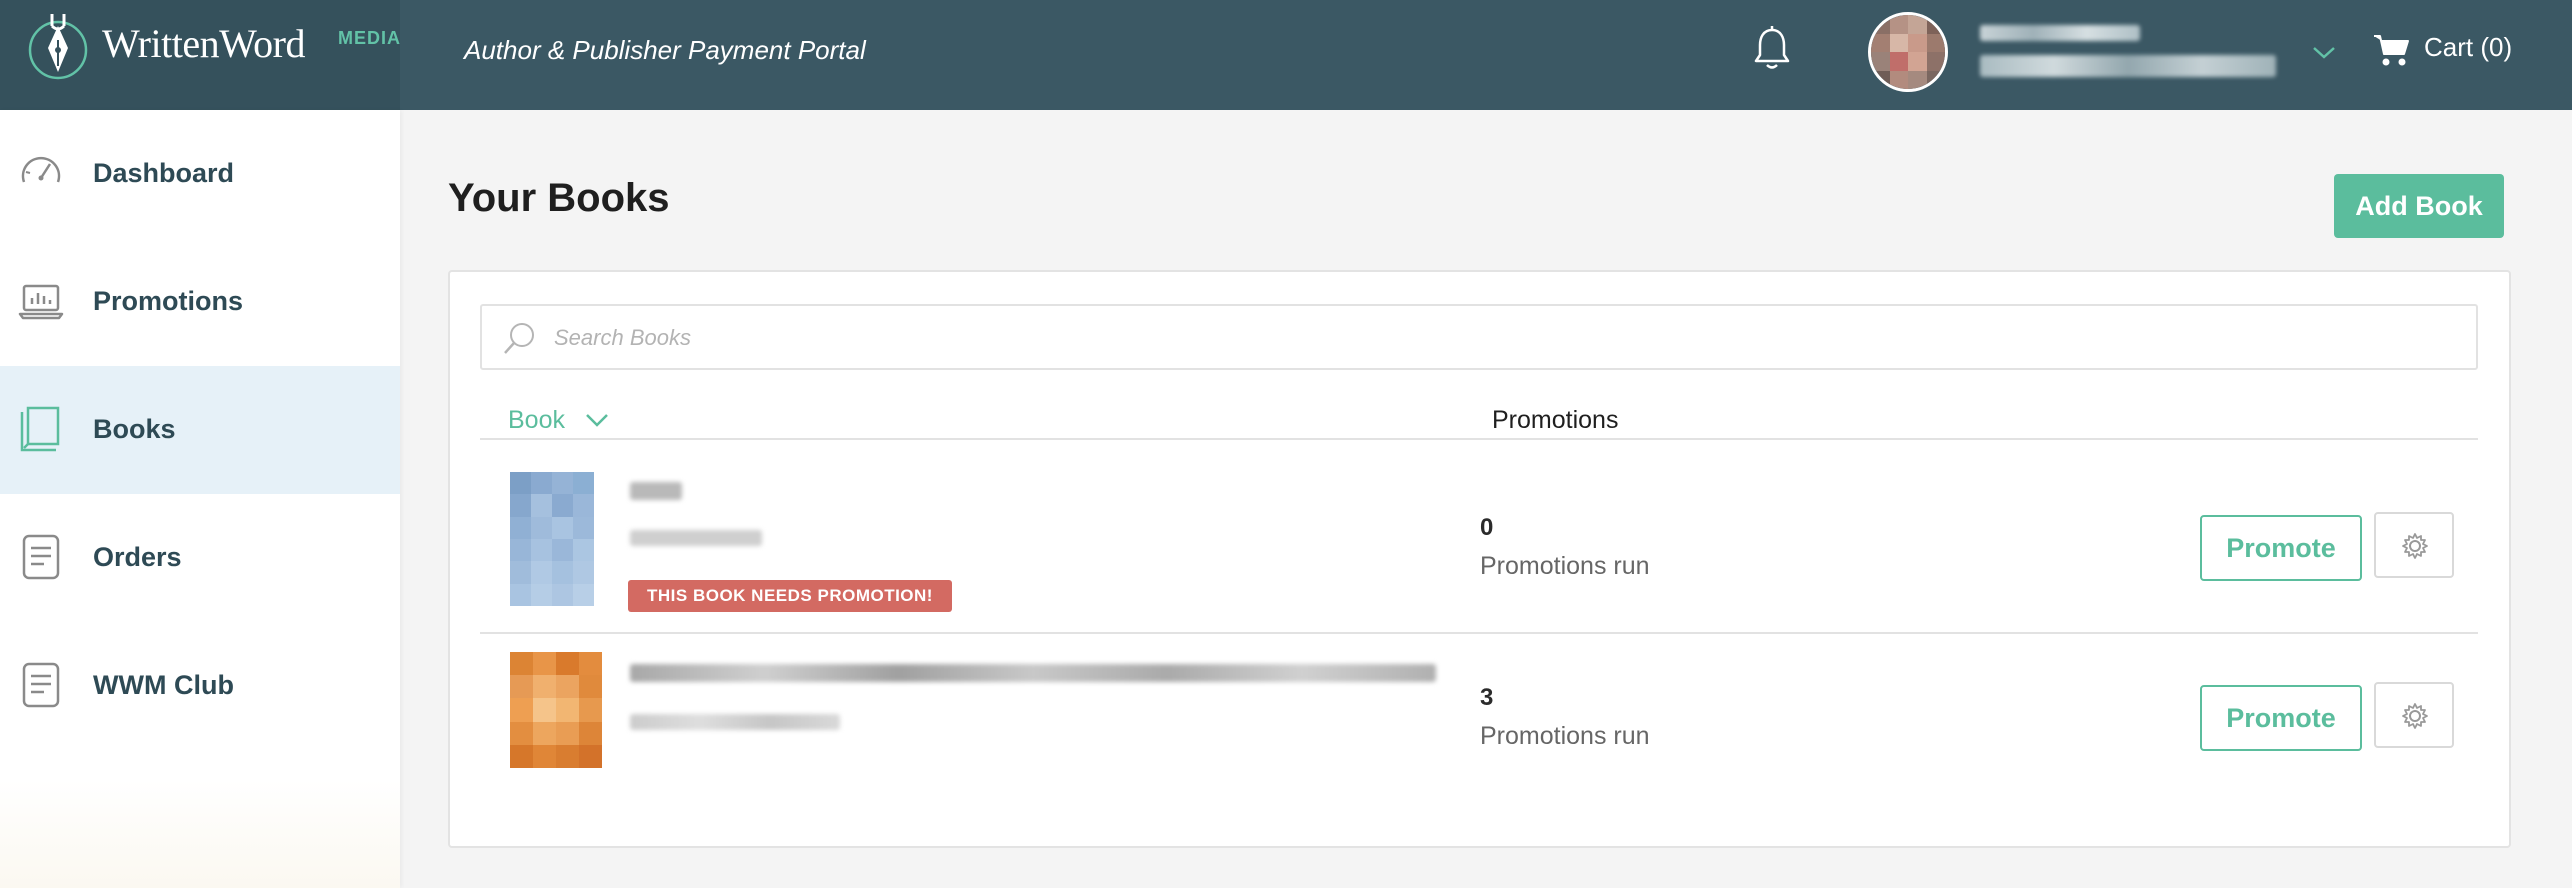 The image size is (2572, 888). What do you see at coordinates (168, 301) in the screenshot?
I see `sidebar-item-label: Promotions` at bounding box center [168, 301].